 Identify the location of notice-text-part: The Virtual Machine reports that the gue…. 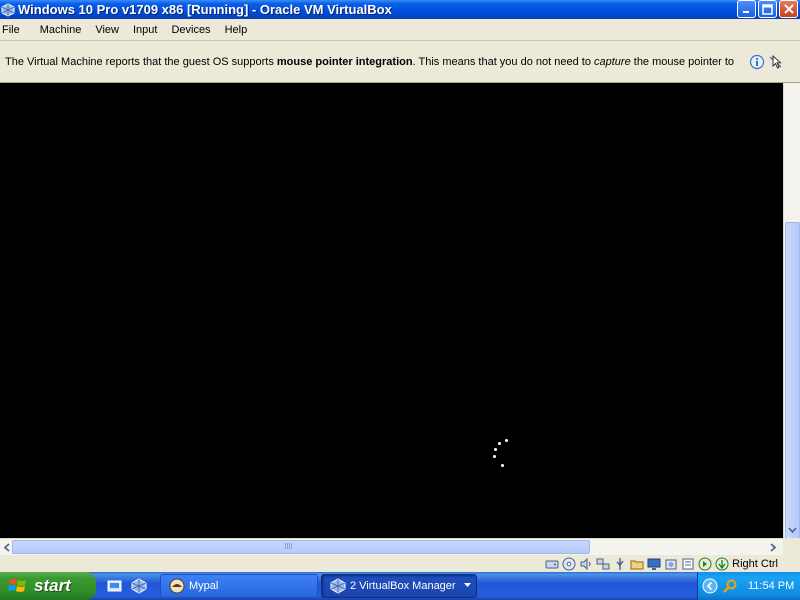
(141, 61).